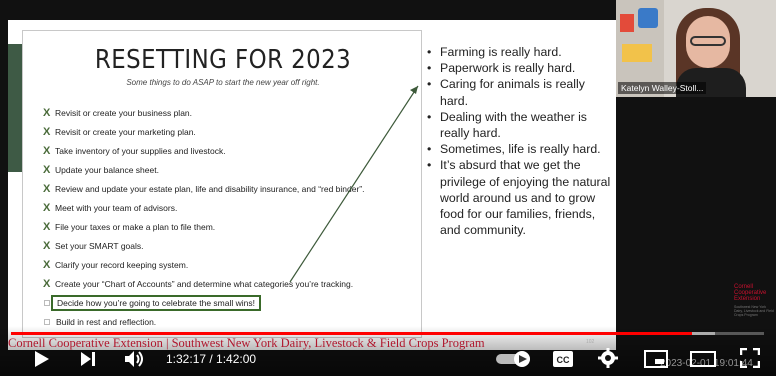 This screenshot has height=376, width=776. What do you see at coordinates (211, 359) in the screenshot?
I see `time-display: 1:32:17 / 1:42:00` at bounding box center [211, 359].